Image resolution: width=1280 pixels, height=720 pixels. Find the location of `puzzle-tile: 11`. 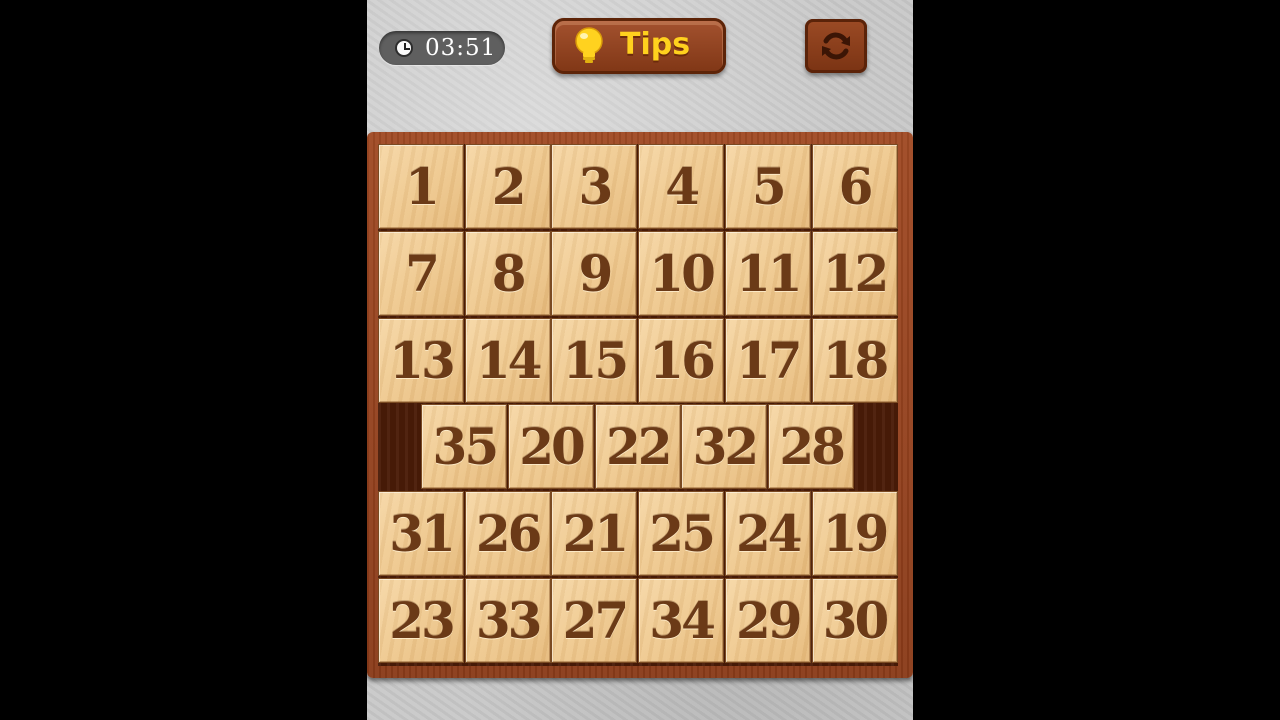

puzzle-tile: 11 is located at coordinates (767, 273).